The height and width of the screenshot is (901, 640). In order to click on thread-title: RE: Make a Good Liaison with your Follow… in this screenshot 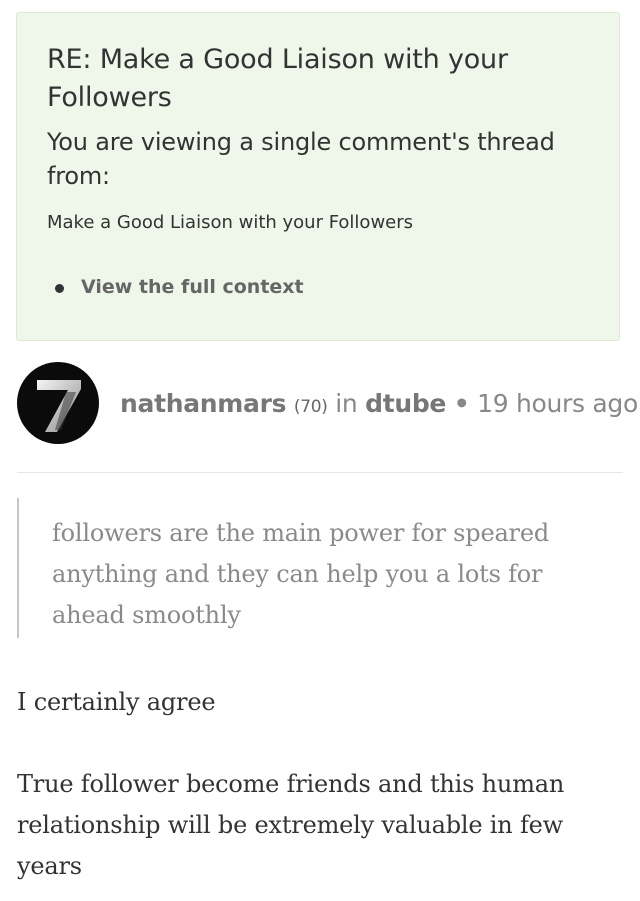, I will do `click(277, 78)`.